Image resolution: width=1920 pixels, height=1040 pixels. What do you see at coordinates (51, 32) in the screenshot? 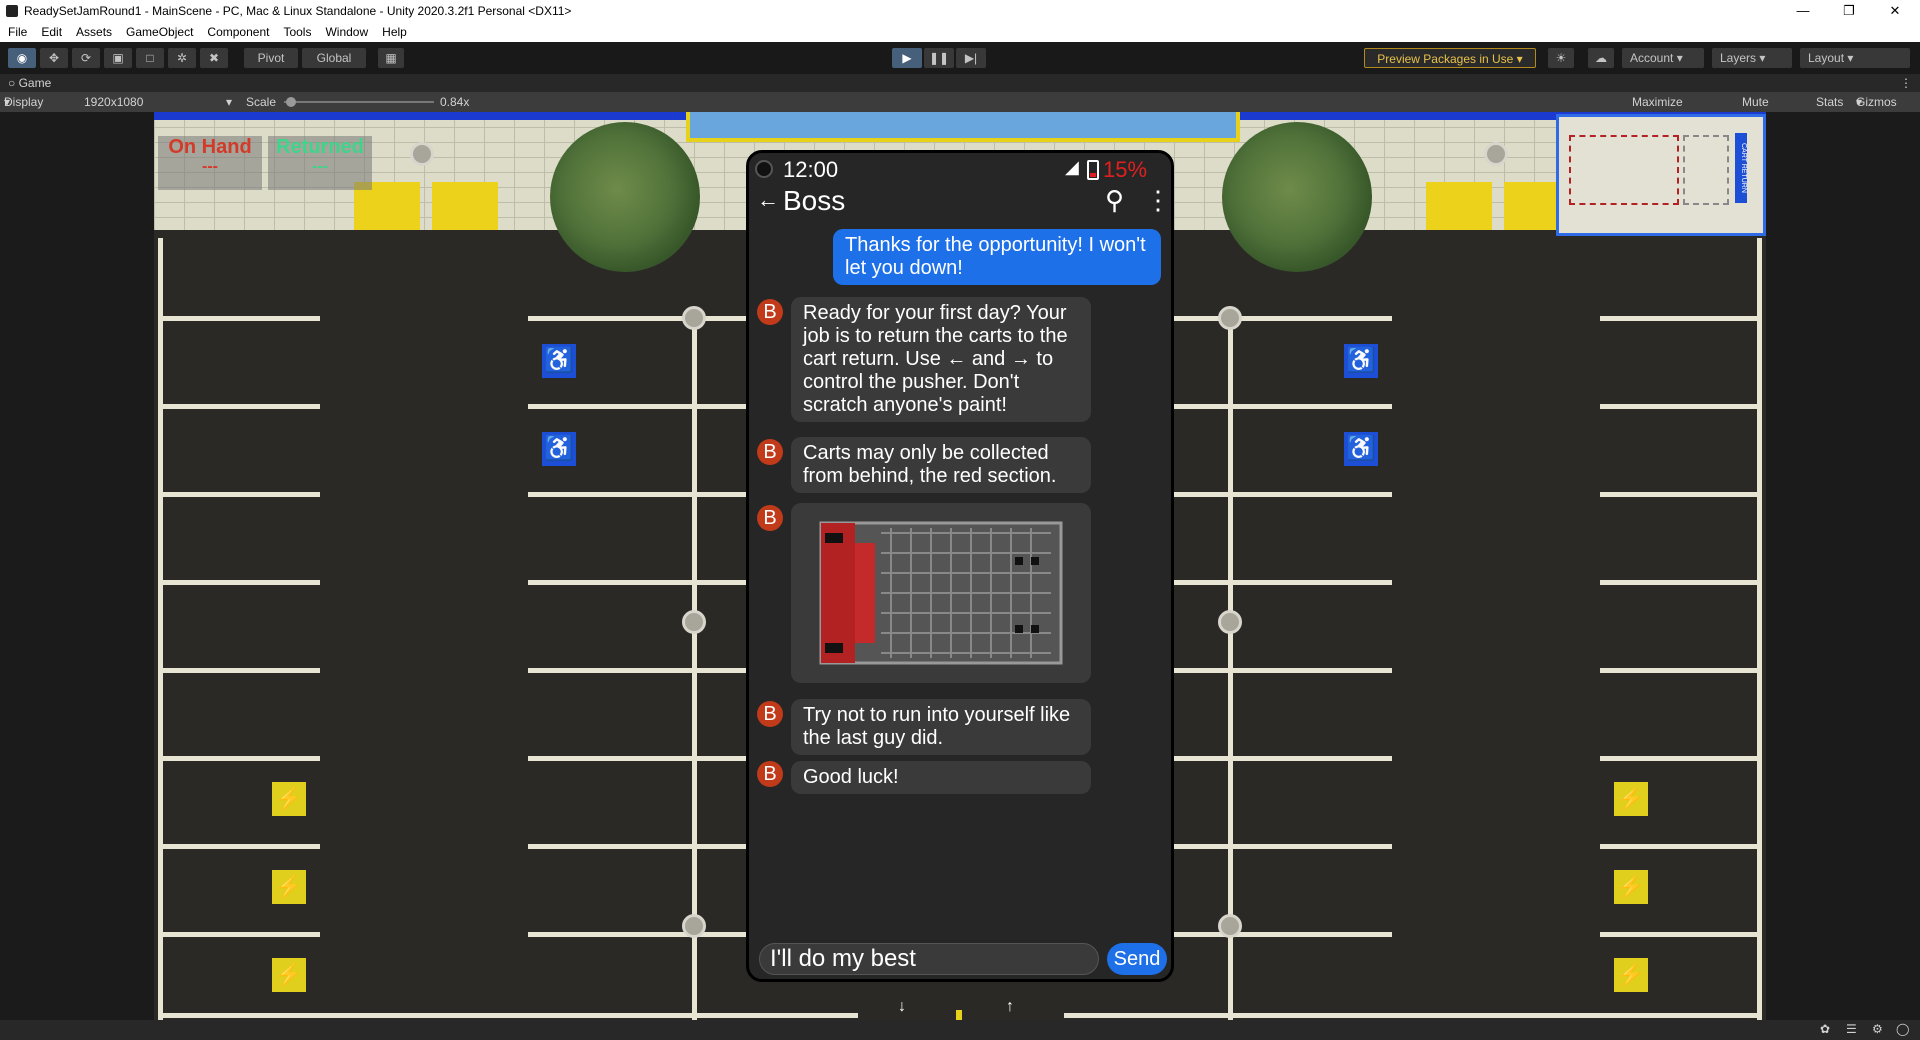
I see `menu-edit: Edit` at bounding box center [51, 32].